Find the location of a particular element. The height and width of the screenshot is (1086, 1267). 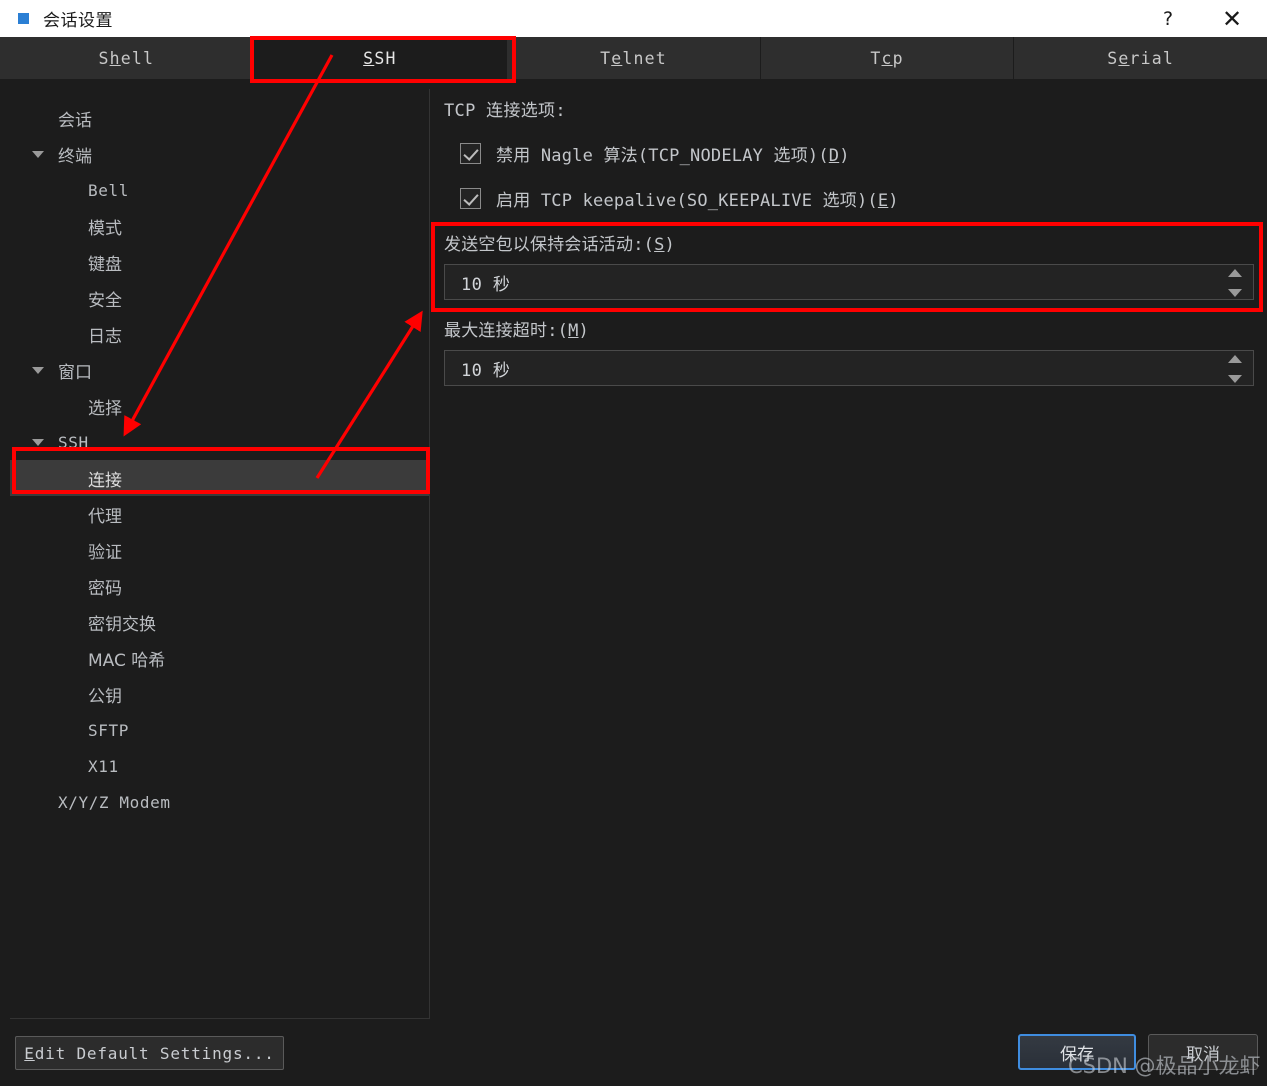

sidebar-item-label: X/Y/Z Modem is located at coordinates (114, 802).